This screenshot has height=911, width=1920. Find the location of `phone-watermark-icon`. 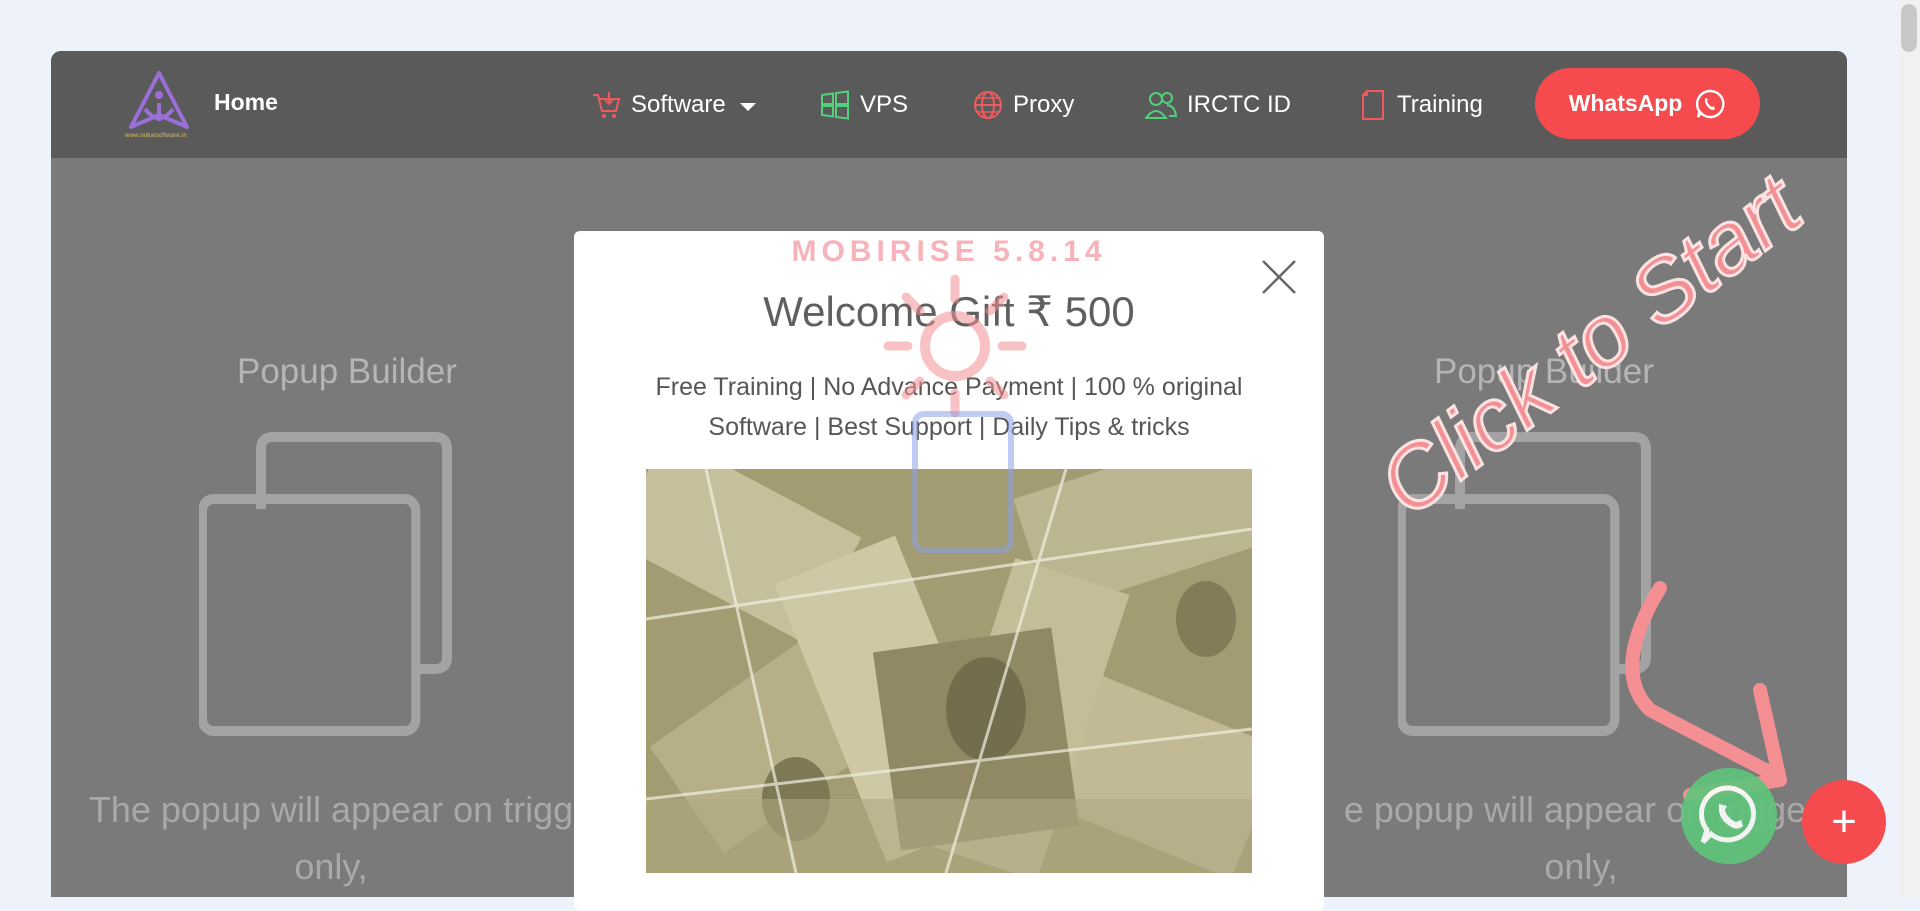

phone-watermark-icon is located at coordinates (963, 482).